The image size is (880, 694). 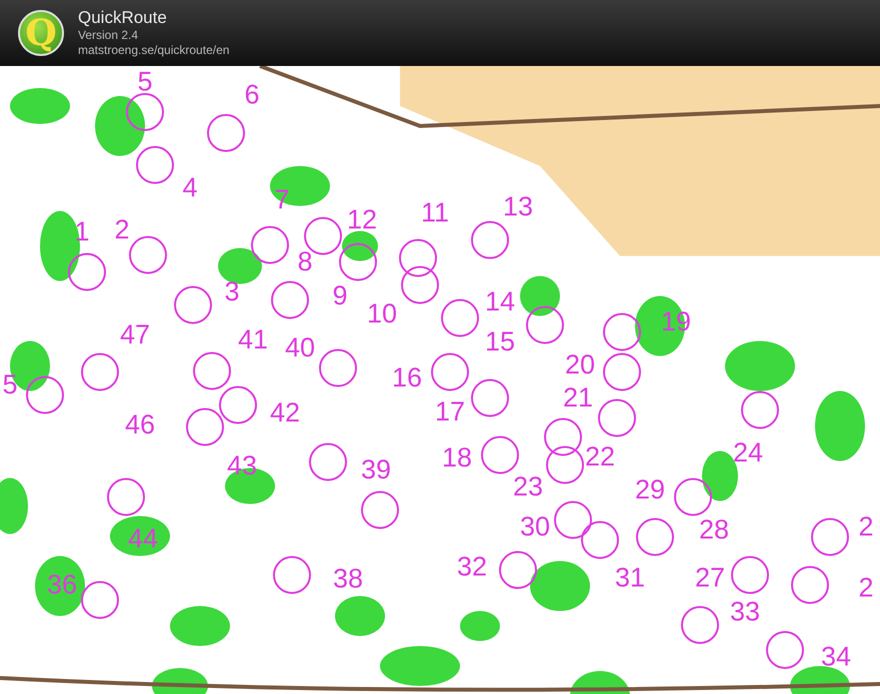 I want to click on control-number: 22, so click(x=600, y=457).